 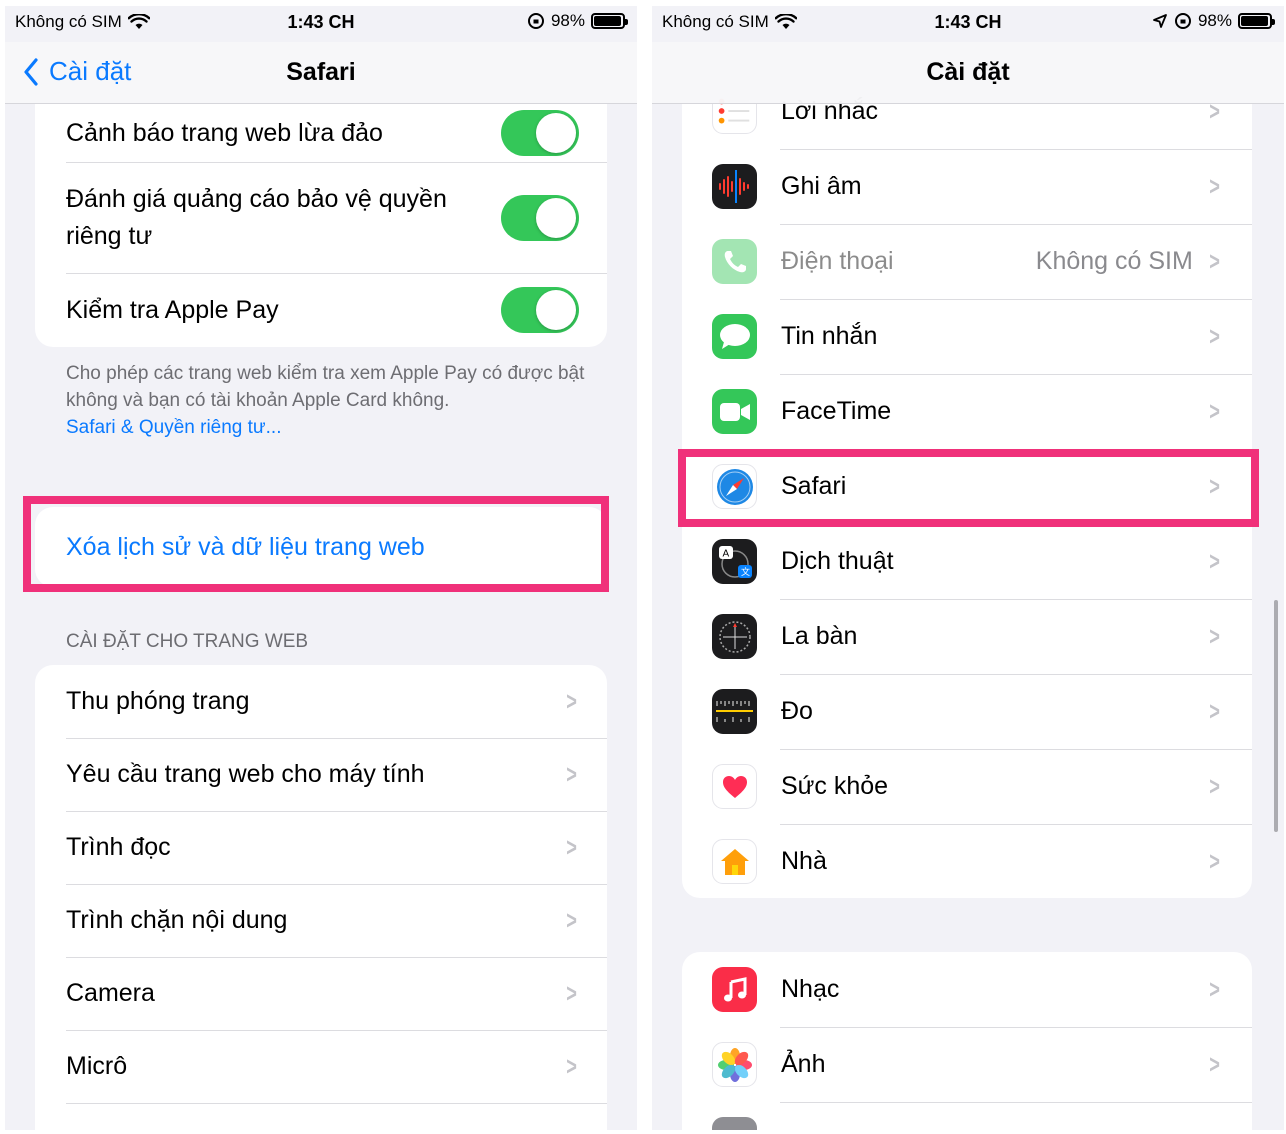 I want to click on settings-row-measure: Đo >, so click(x=967, y=711).